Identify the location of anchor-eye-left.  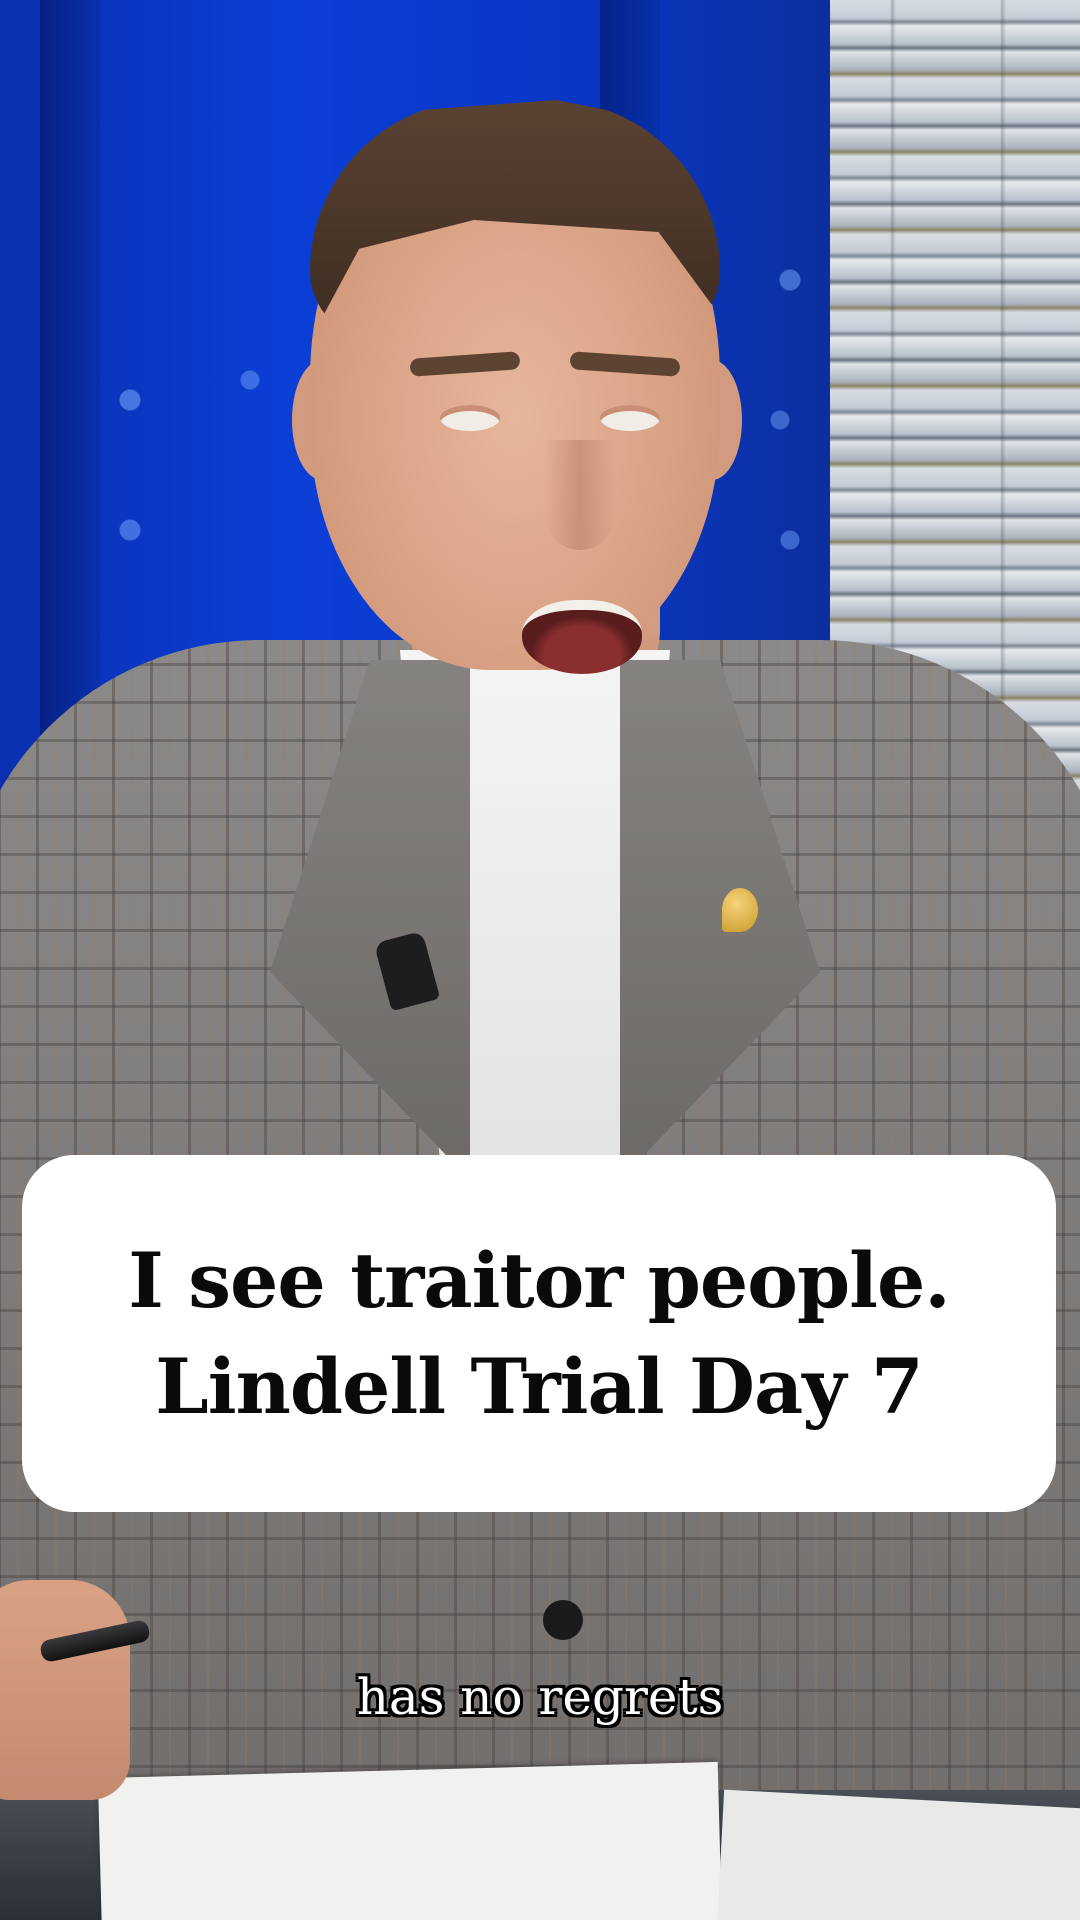
(470, 418).